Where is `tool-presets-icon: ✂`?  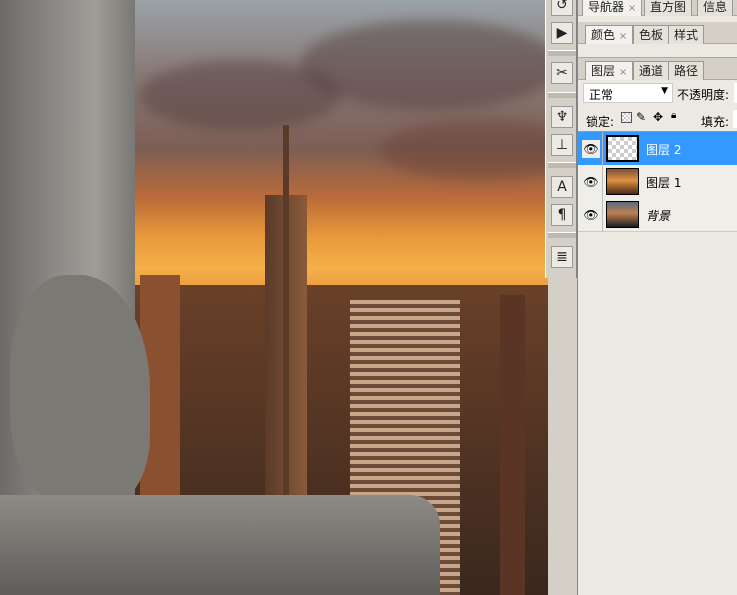
tool-presets-icon: ✂ is located at coordinates (562, 73).